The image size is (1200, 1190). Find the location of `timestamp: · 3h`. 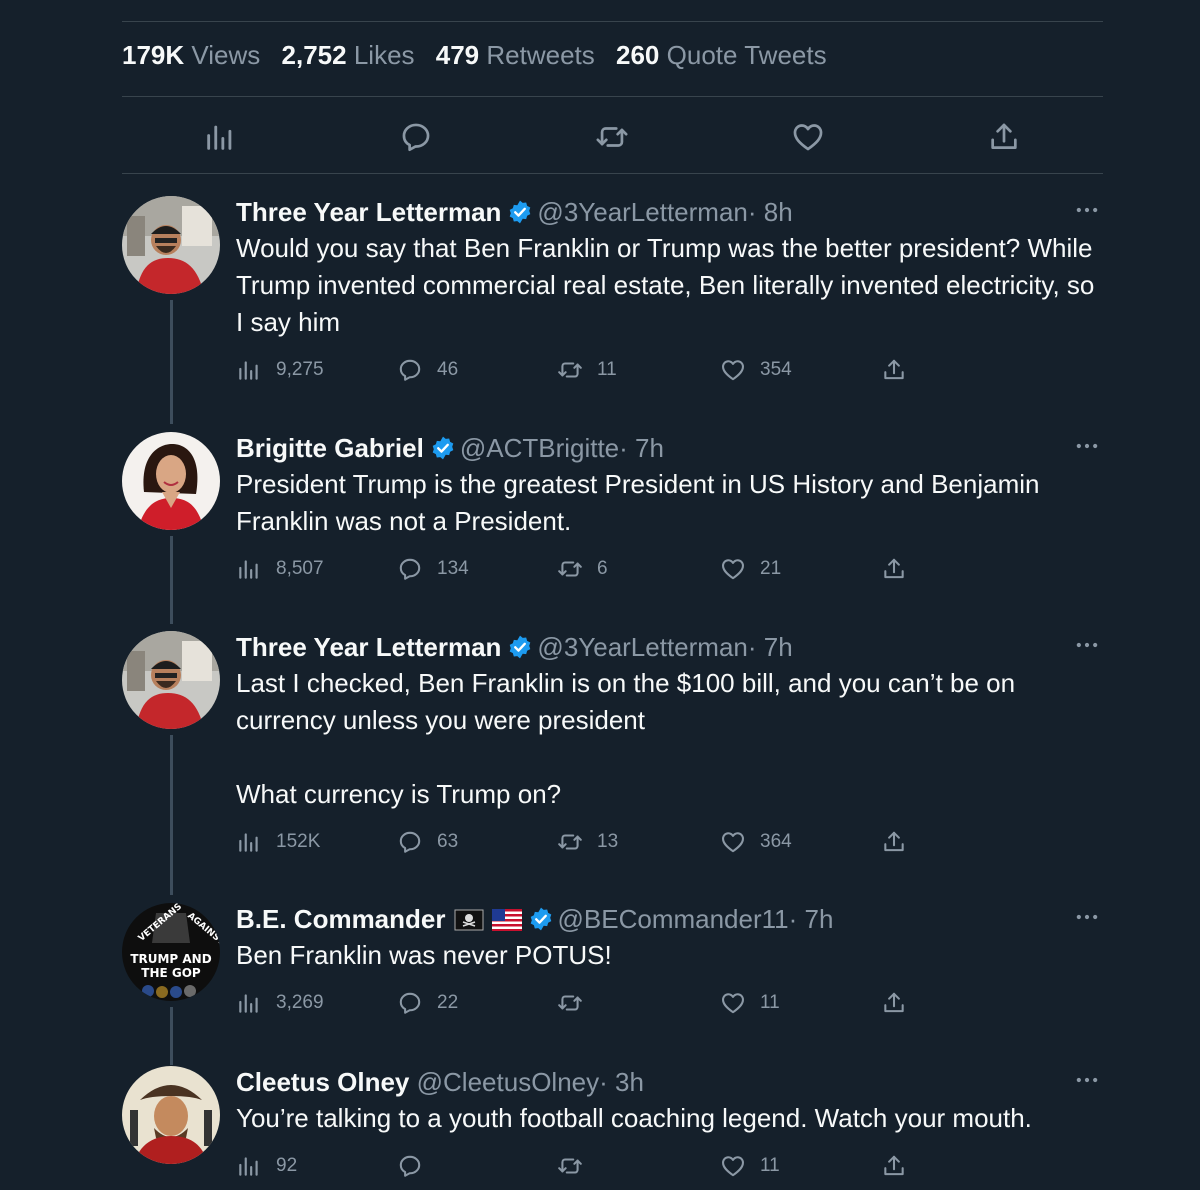

timestamp: · 3h is located at coordinates (621, 1082).